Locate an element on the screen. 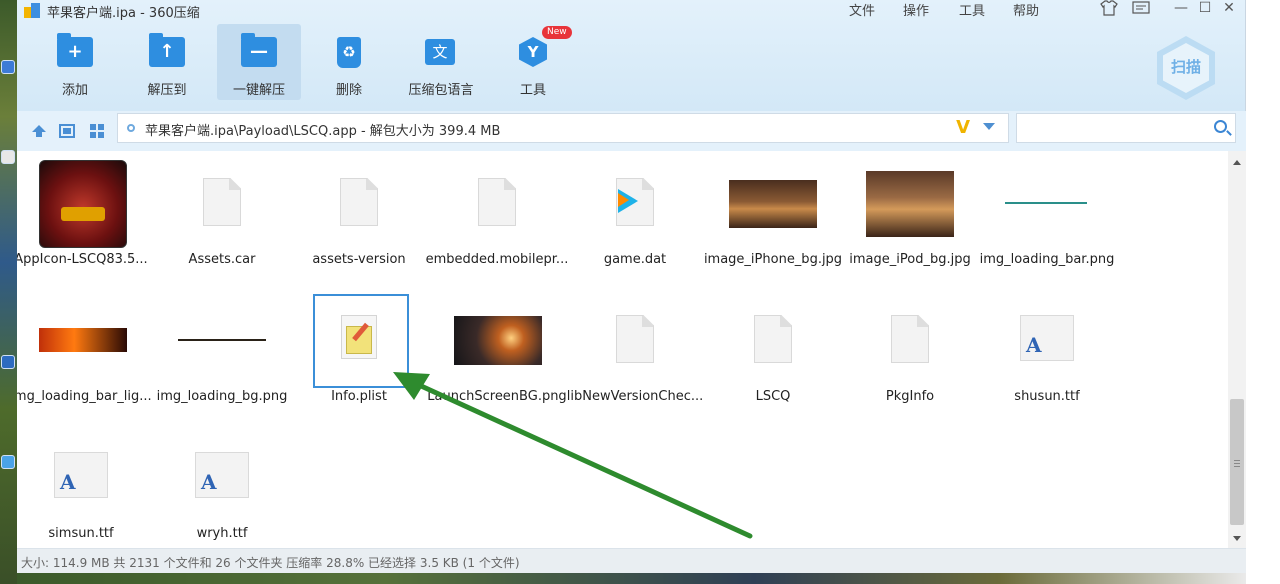  tools-label: 工具 is located at coordinates (532, 90).